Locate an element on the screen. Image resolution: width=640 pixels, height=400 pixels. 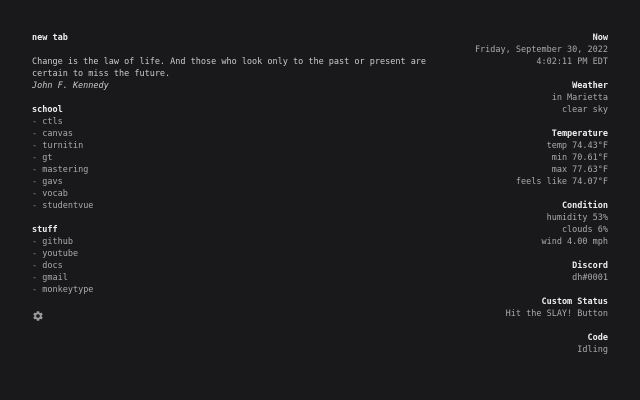
code-state: Idling is located at coordinates (592, 350).